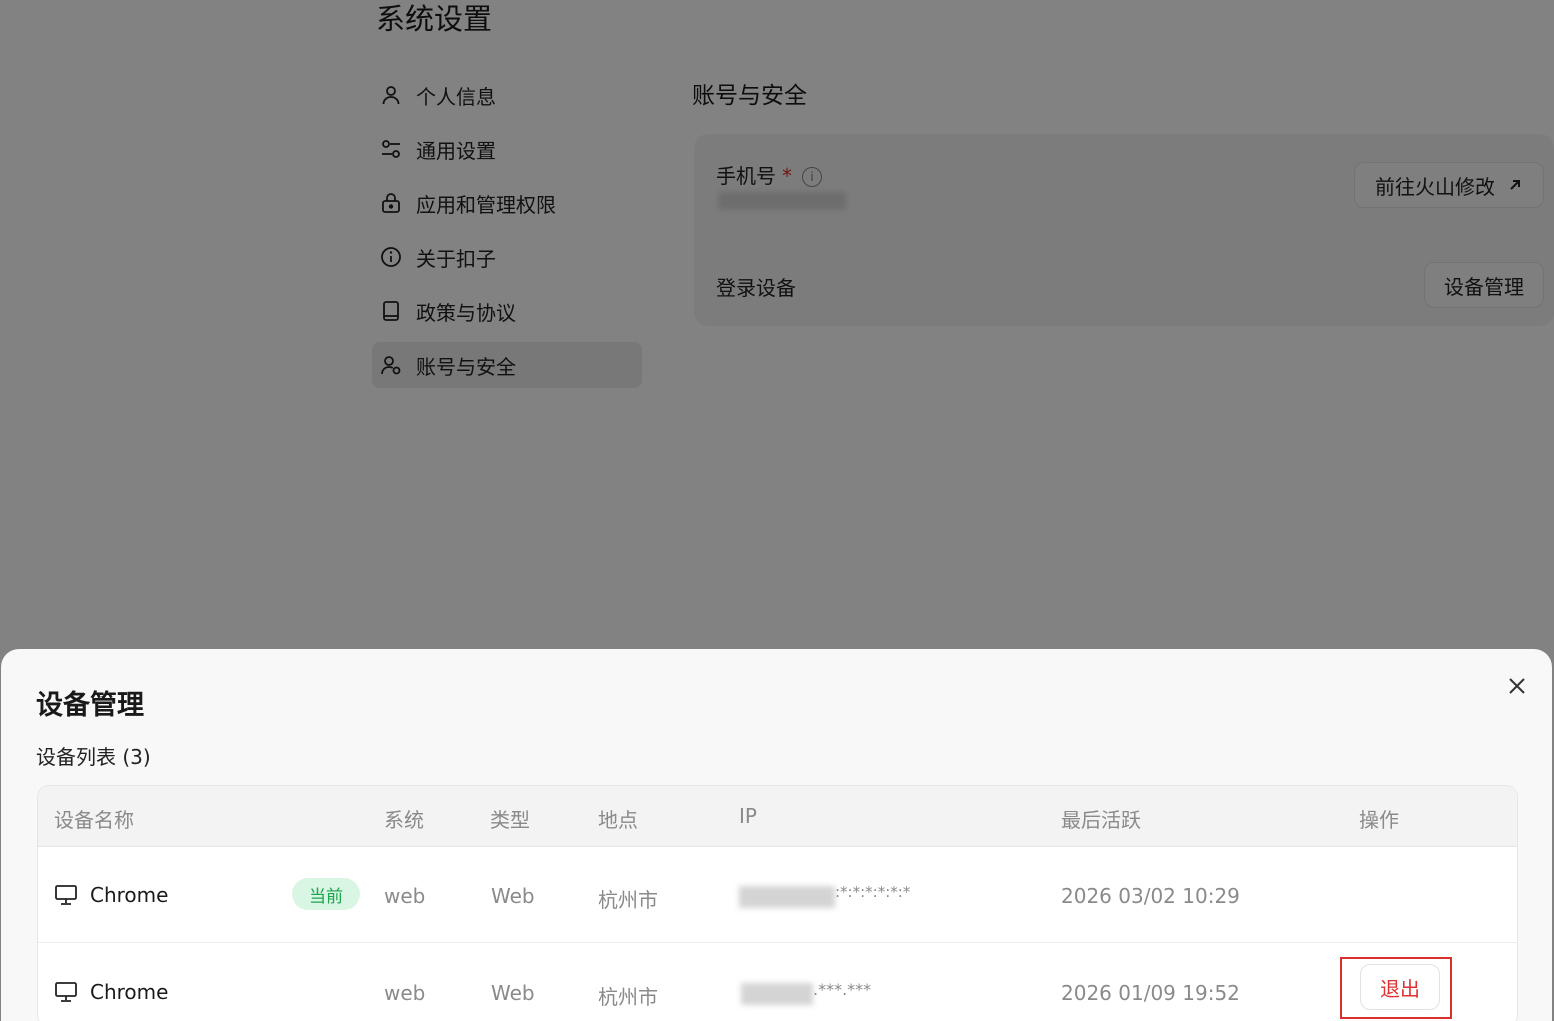 The width and height of the screenshot is (1554, 1021). I want to click on ip-suffix: .***.***, so click(842, 989).